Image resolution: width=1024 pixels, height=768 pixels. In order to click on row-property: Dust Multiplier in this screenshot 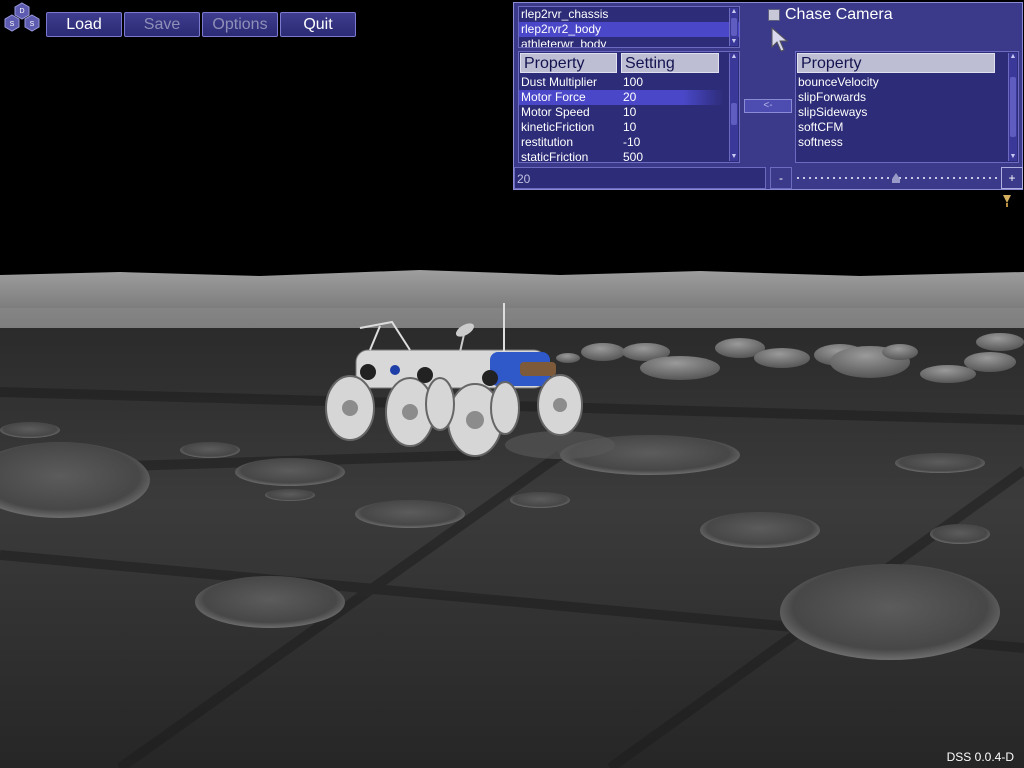, I will do `click(559, 82)`.